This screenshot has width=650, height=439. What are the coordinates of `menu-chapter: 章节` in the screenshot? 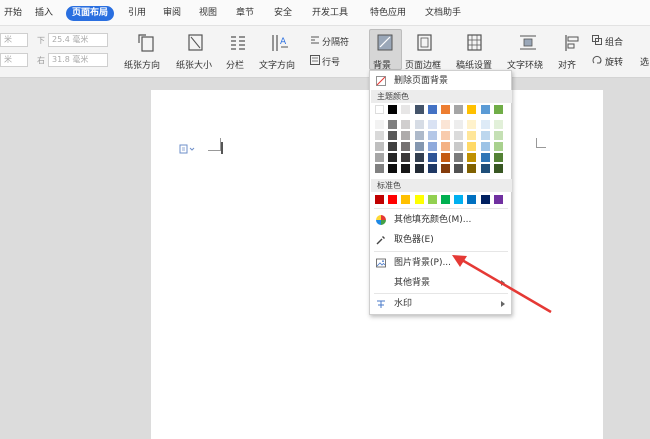 It's located at (245, 13).